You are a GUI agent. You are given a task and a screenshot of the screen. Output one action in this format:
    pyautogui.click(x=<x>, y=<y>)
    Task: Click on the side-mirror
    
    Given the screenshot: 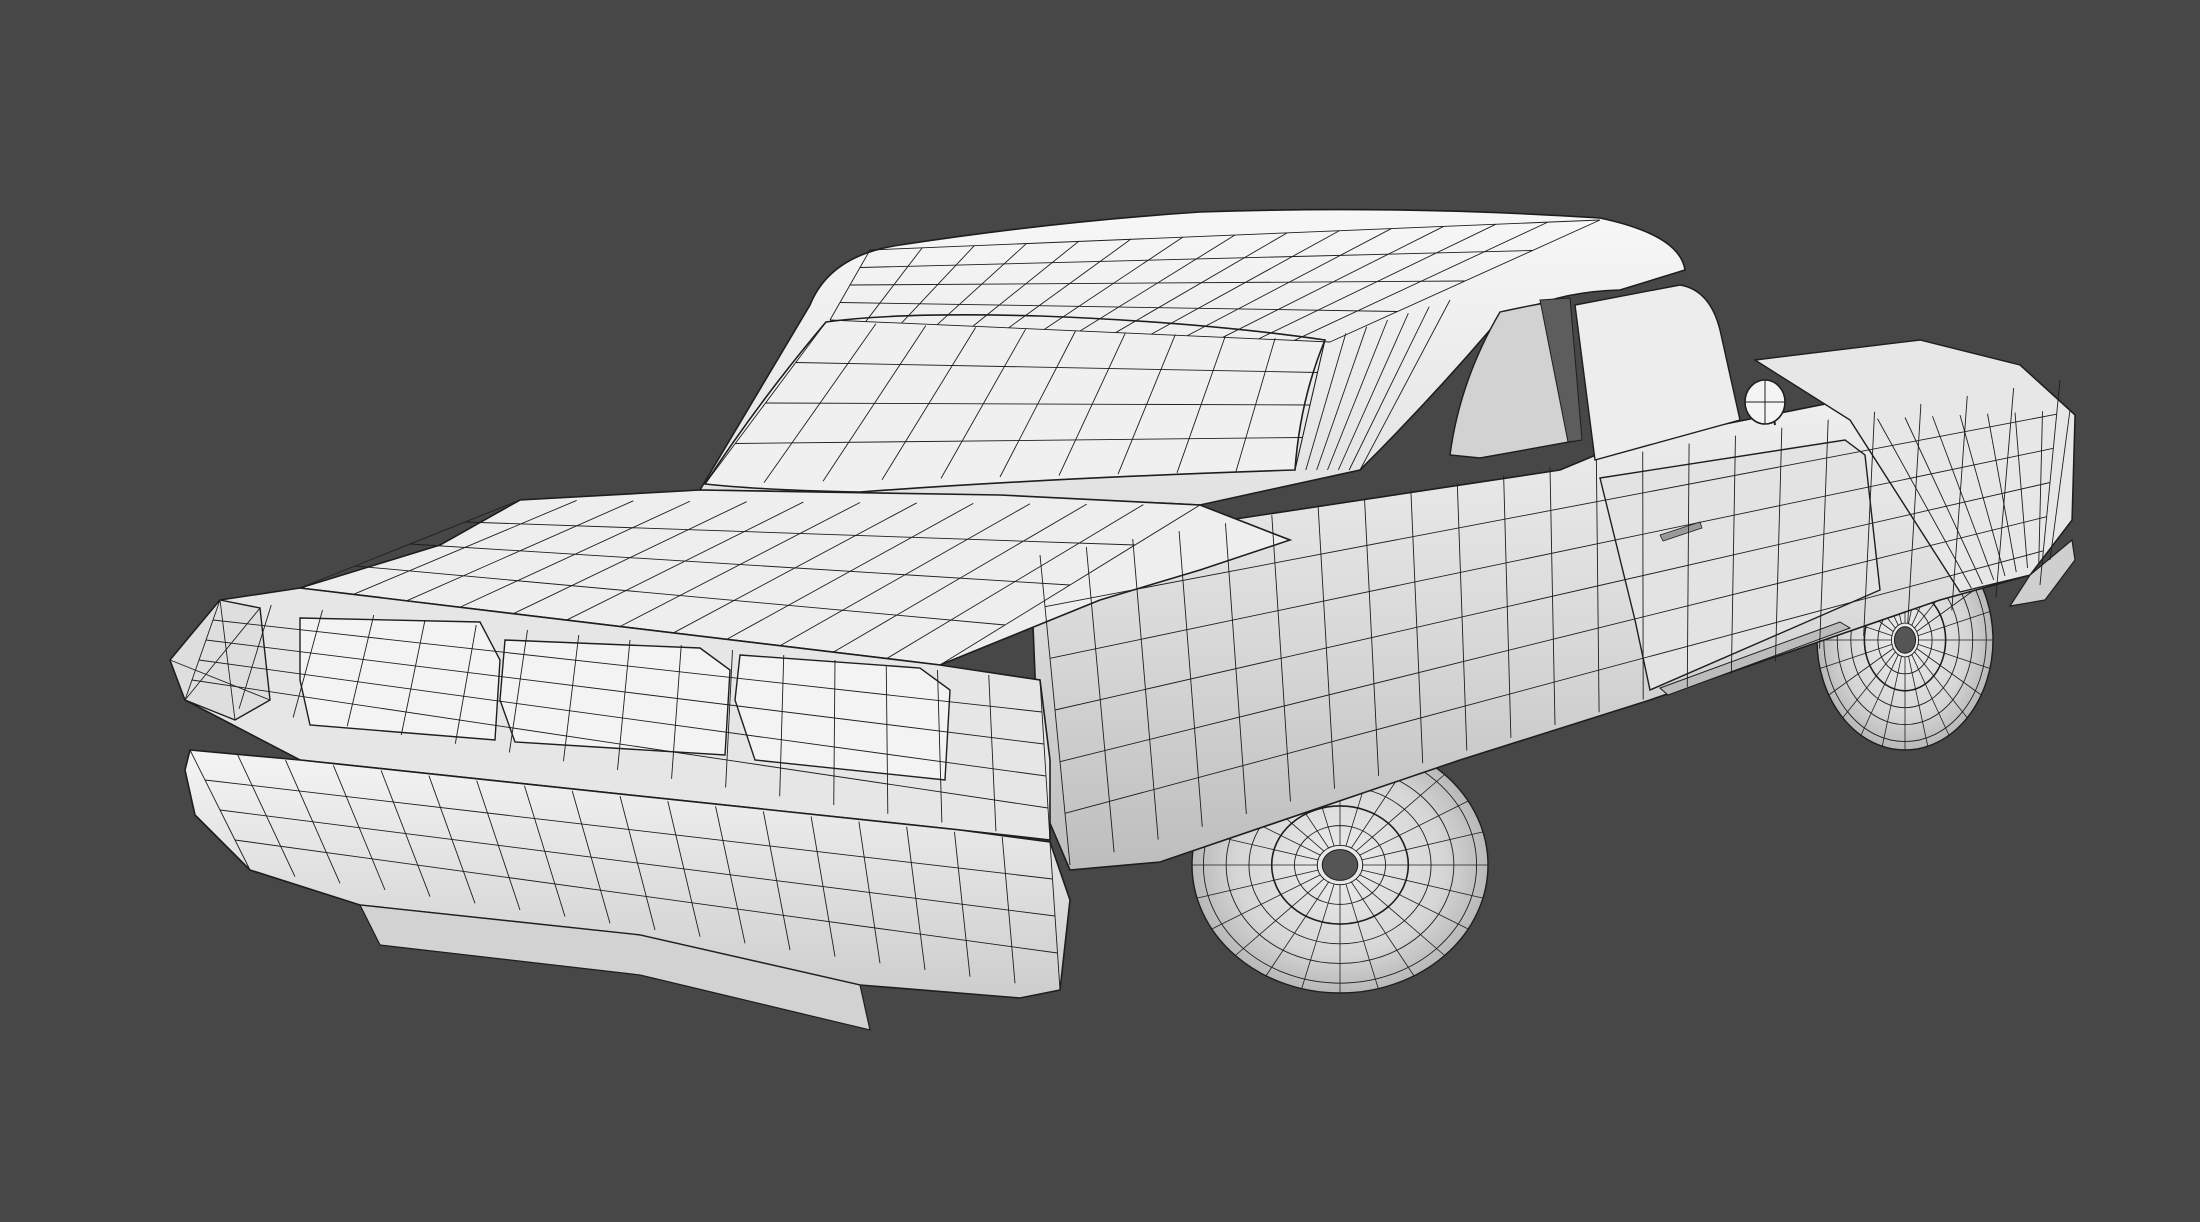 What is the action you would take?
    pyautogui.click(x=1765, y=402)
    